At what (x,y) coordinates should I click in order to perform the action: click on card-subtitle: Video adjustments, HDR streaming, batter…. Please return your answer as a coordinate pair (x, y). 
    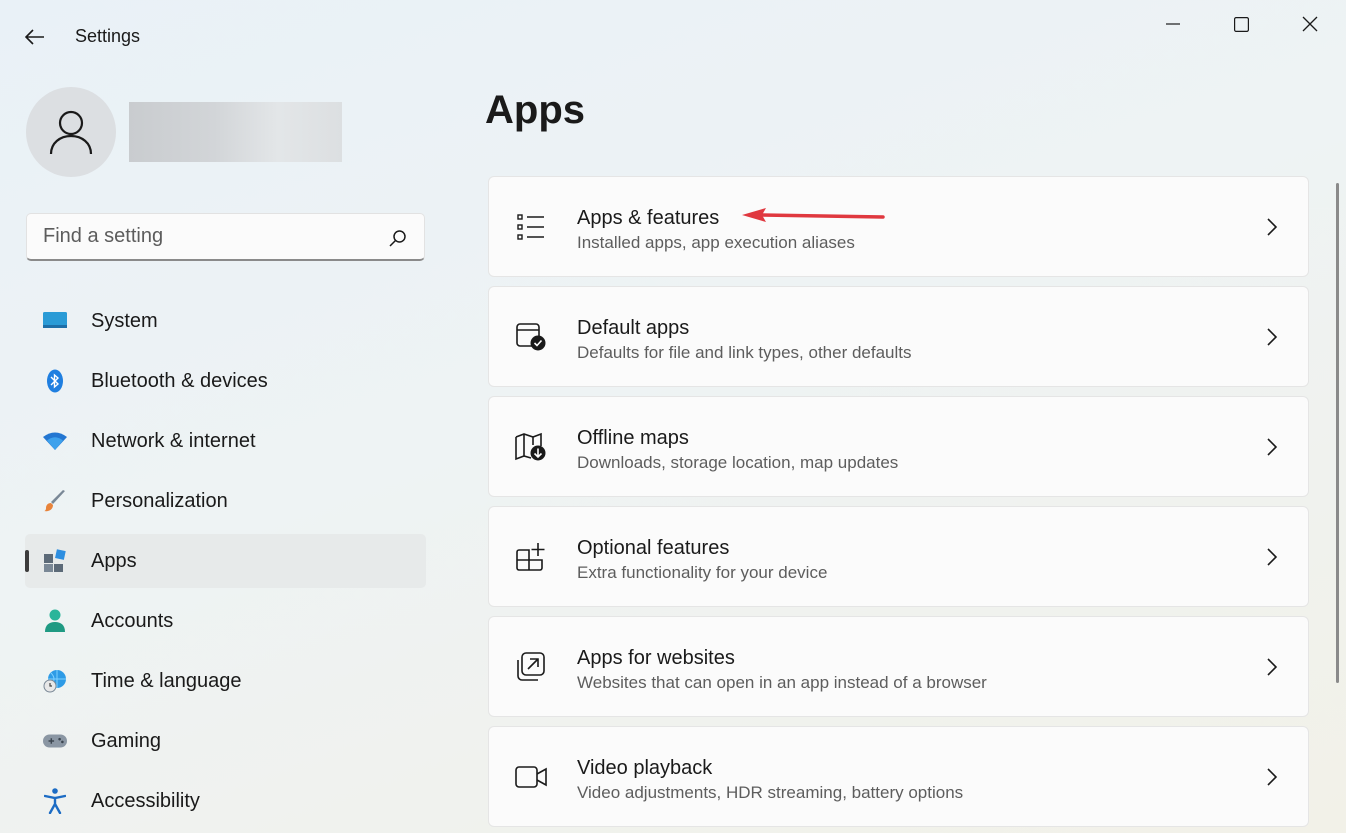
    Looking at the image, I should click on (770, 792).